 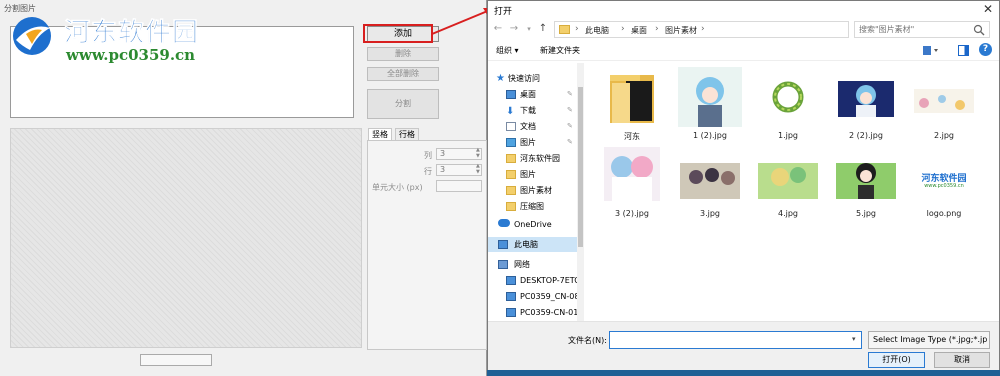 I want to click on file-item: 3.jpg, so click(x=710, y=191).